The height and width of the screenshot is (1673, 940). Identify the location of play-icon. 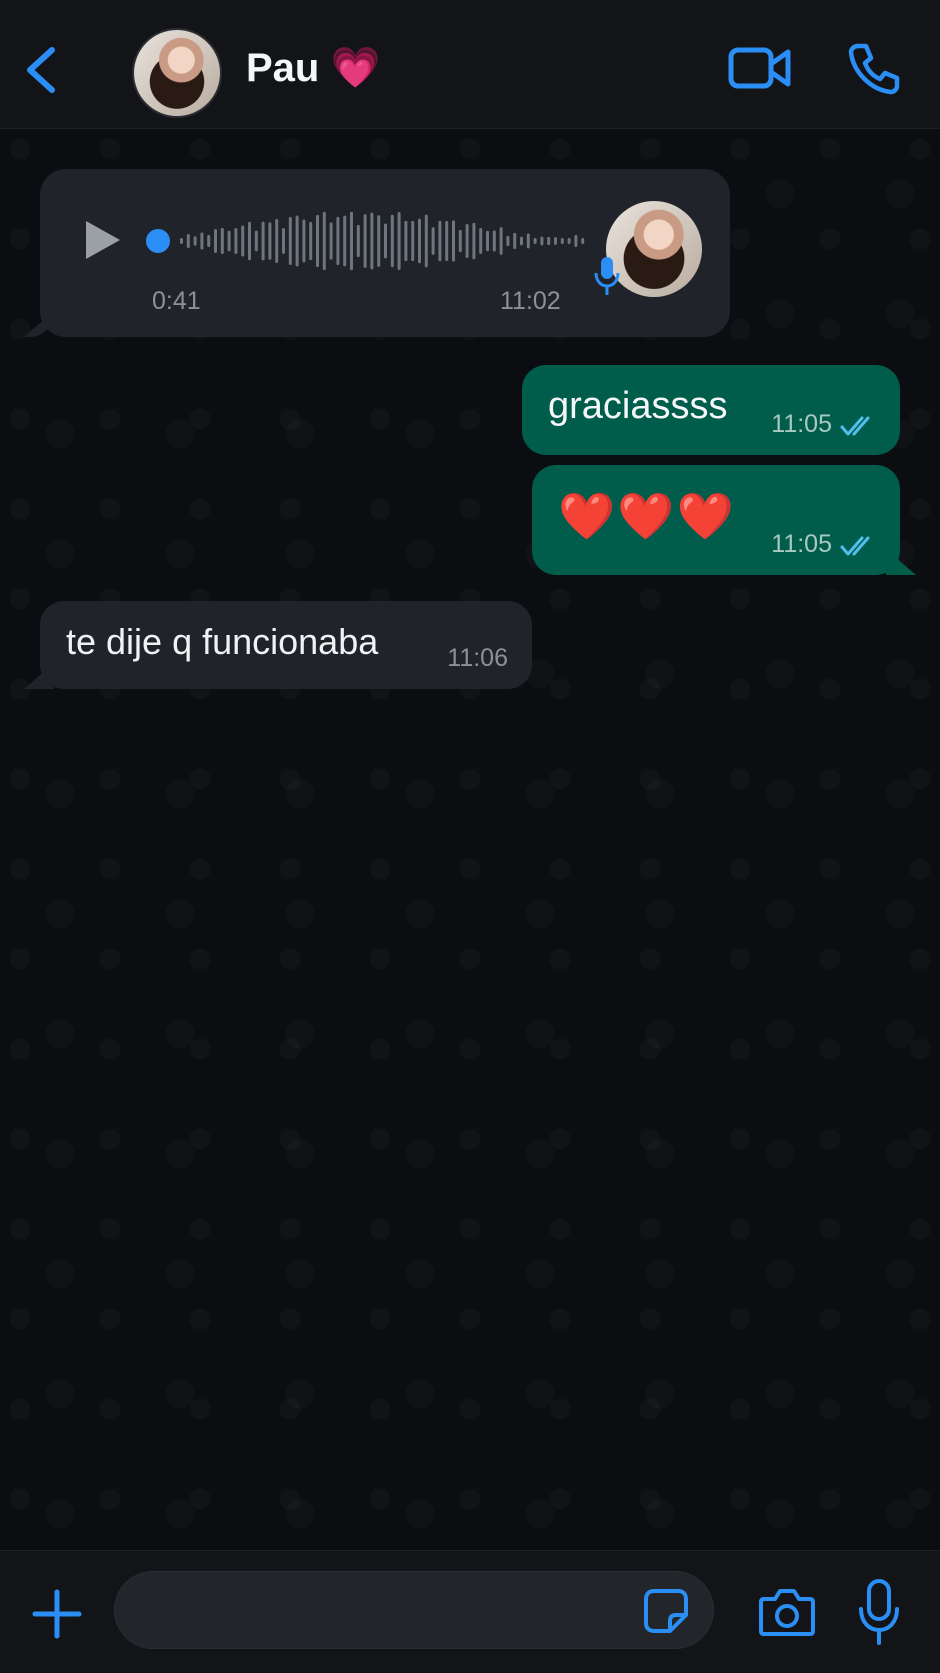
(103, 240).